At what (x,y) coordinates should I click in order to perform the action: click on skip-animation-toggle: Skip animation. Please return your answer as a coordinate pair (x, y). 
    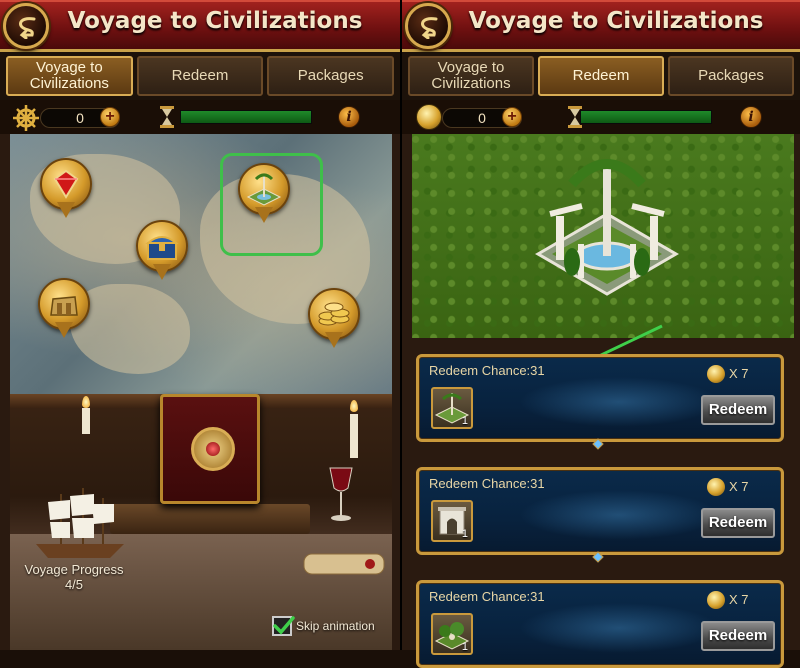
    Looking at the image, I should click on (323, 626).